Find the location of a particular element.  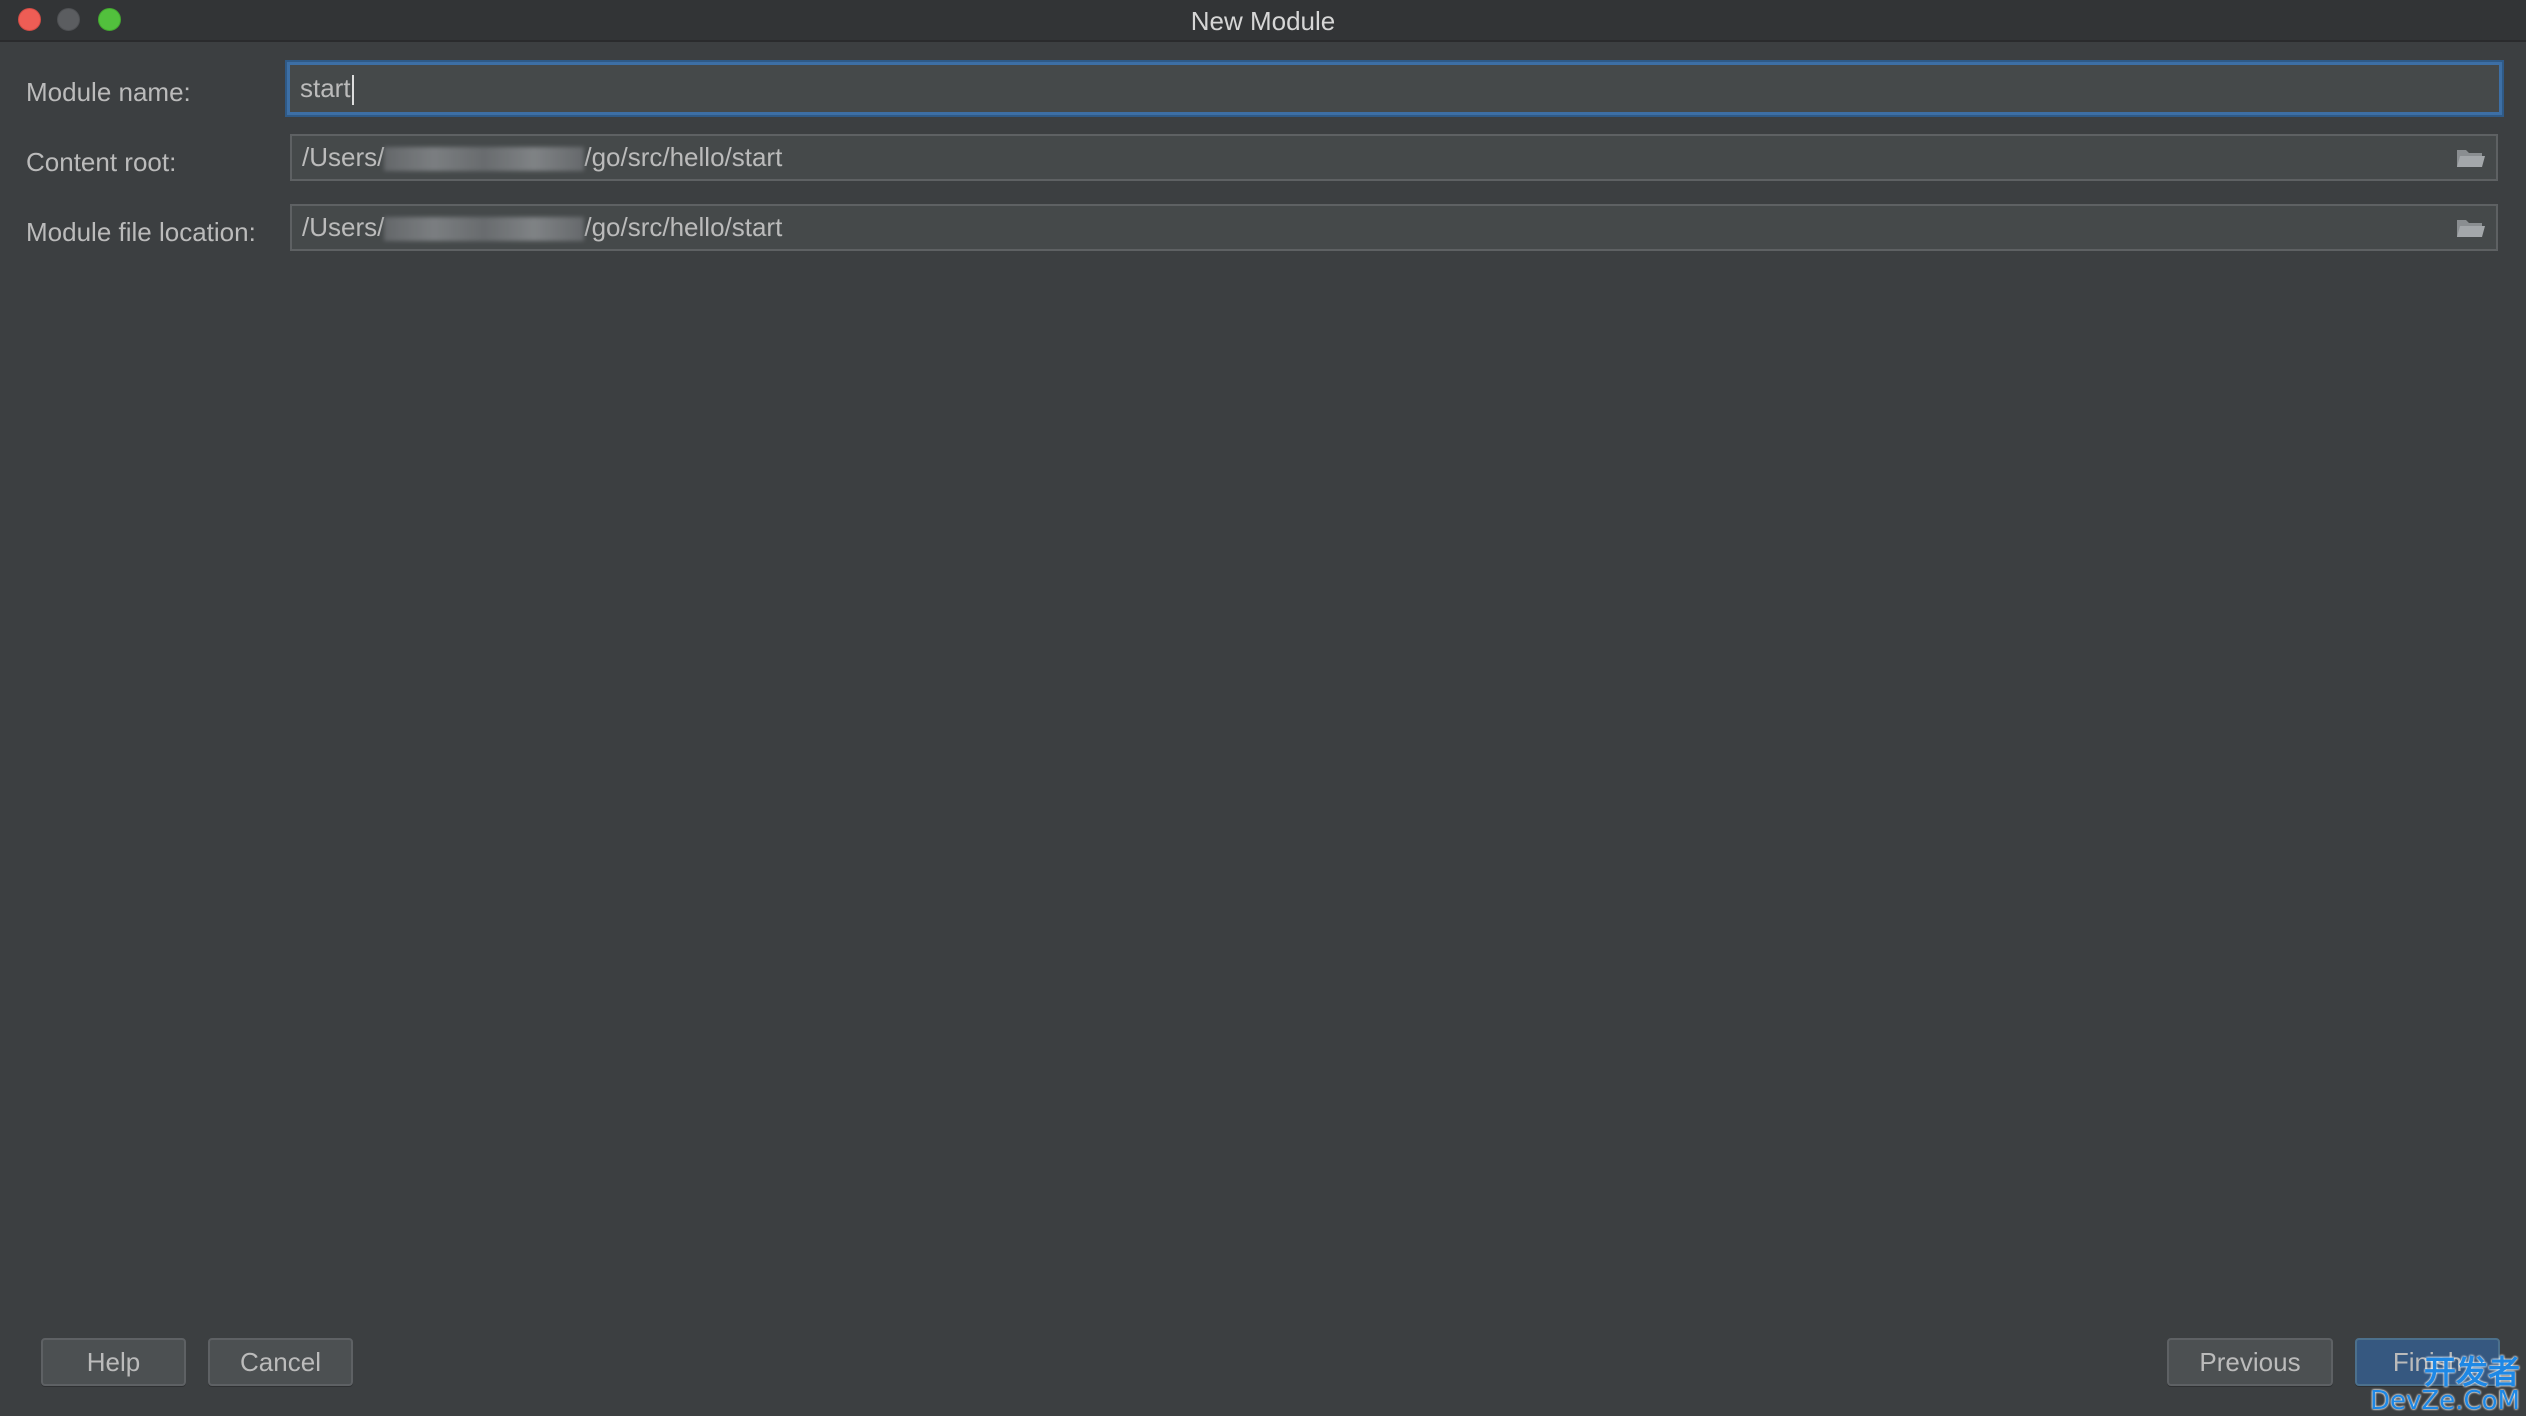

content-root-input: /Users/ /go/src/hello/start is located at coordinates (1394, 157).